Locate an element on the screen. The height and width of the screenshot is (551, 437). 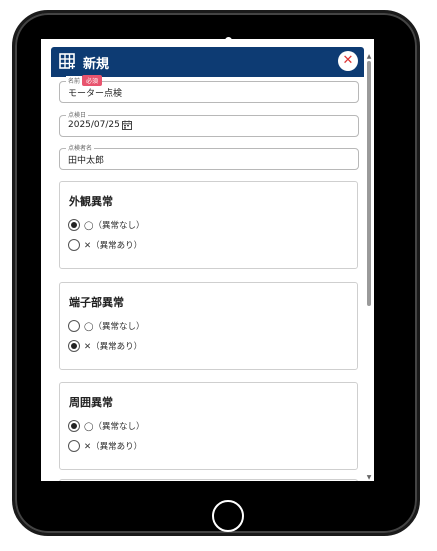
close-icon: ✕ is located at coordinates (348, 60).